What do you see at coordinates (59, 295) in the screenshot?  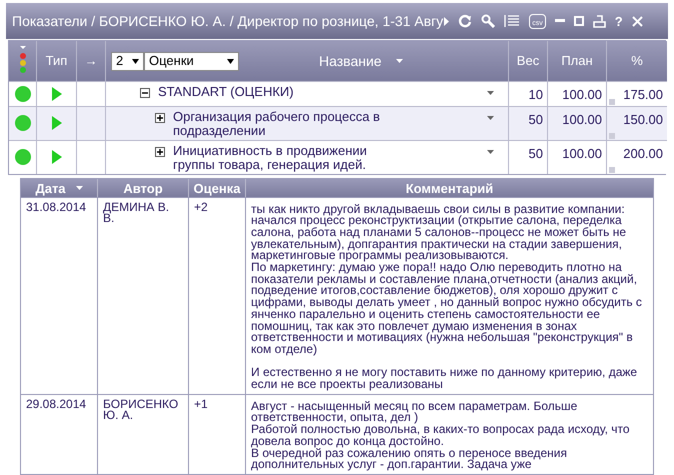 I see `date-cell: 31.08.2014` at bounding box center [59, 295].